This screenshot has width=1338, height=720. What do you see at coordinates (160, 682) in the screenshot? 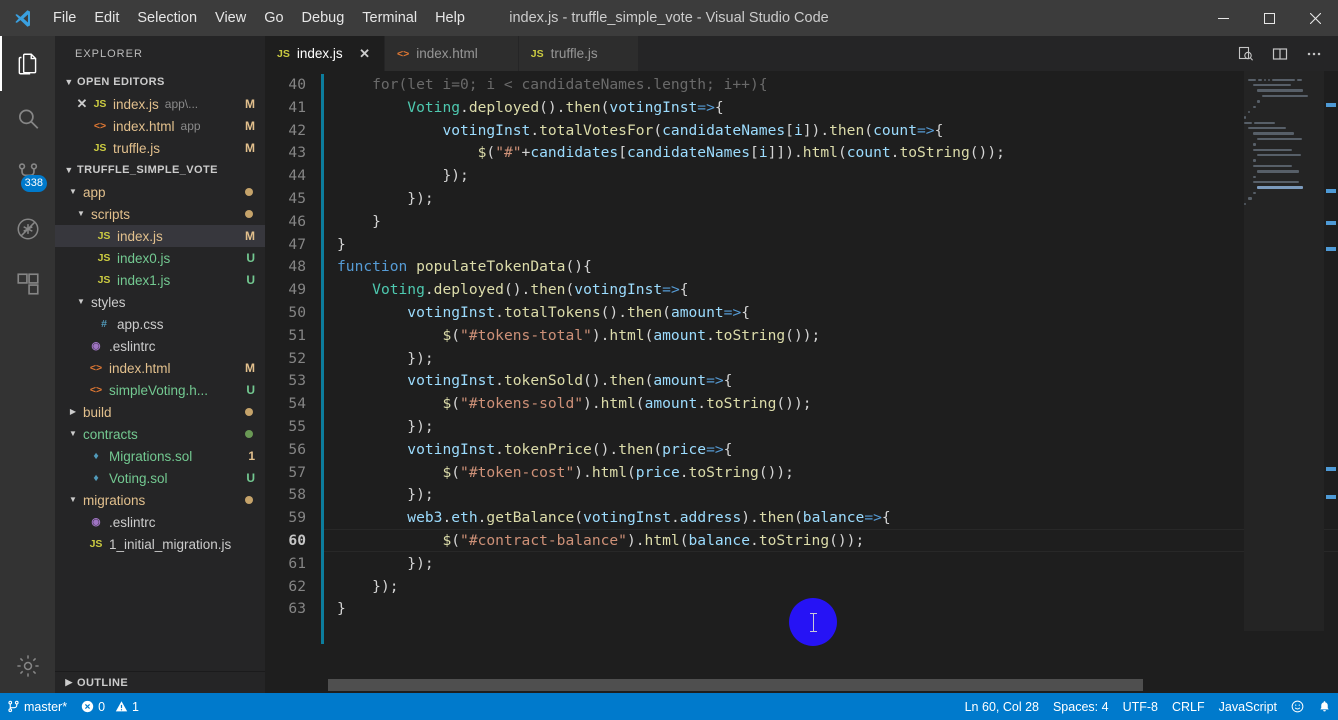
I see `section-outline: ▶ OUTLINE` at bounding box center [160, 682].